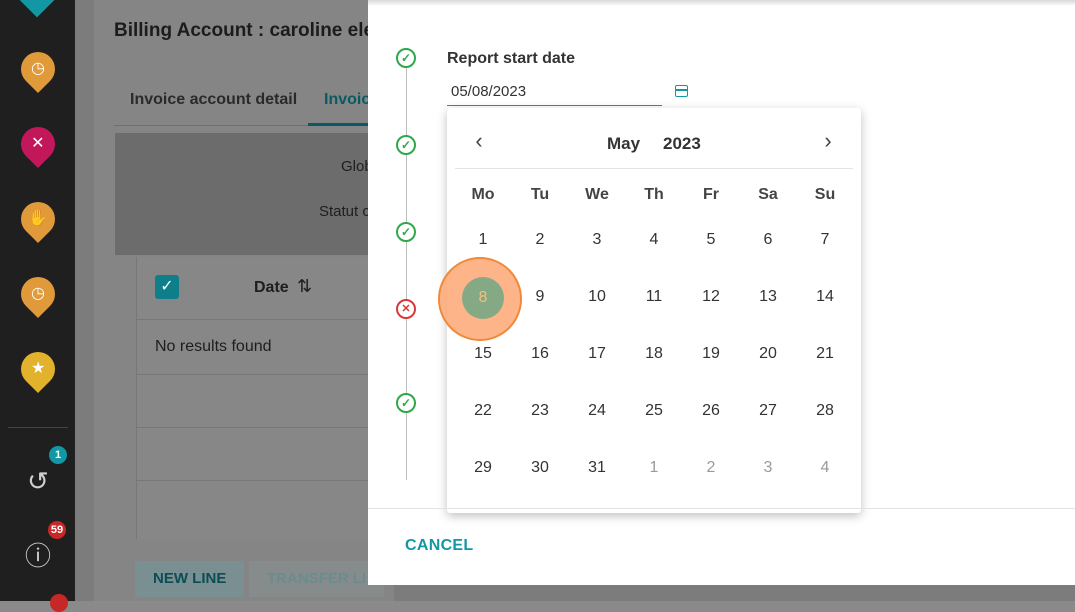 This screenshot has height=612, width=1075. Describe the element at coordinates (597, 240) in the screenshot. I see `calendar-day: 3` at that location.